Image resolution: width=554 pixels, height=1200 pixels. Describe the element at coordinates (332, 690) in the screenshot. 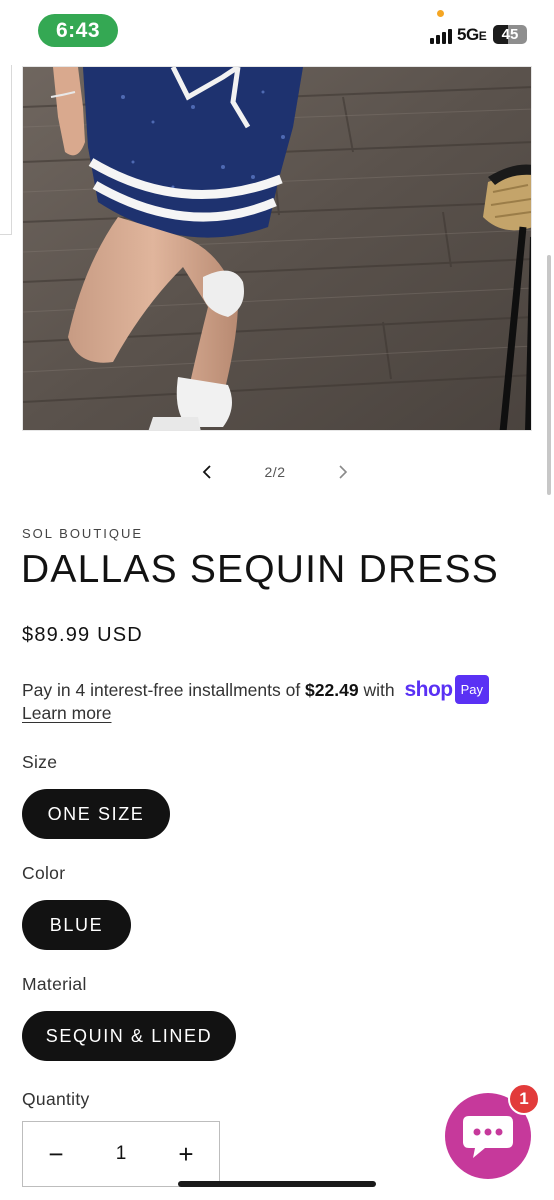

I see `installment-amount: $22.49` at that location.